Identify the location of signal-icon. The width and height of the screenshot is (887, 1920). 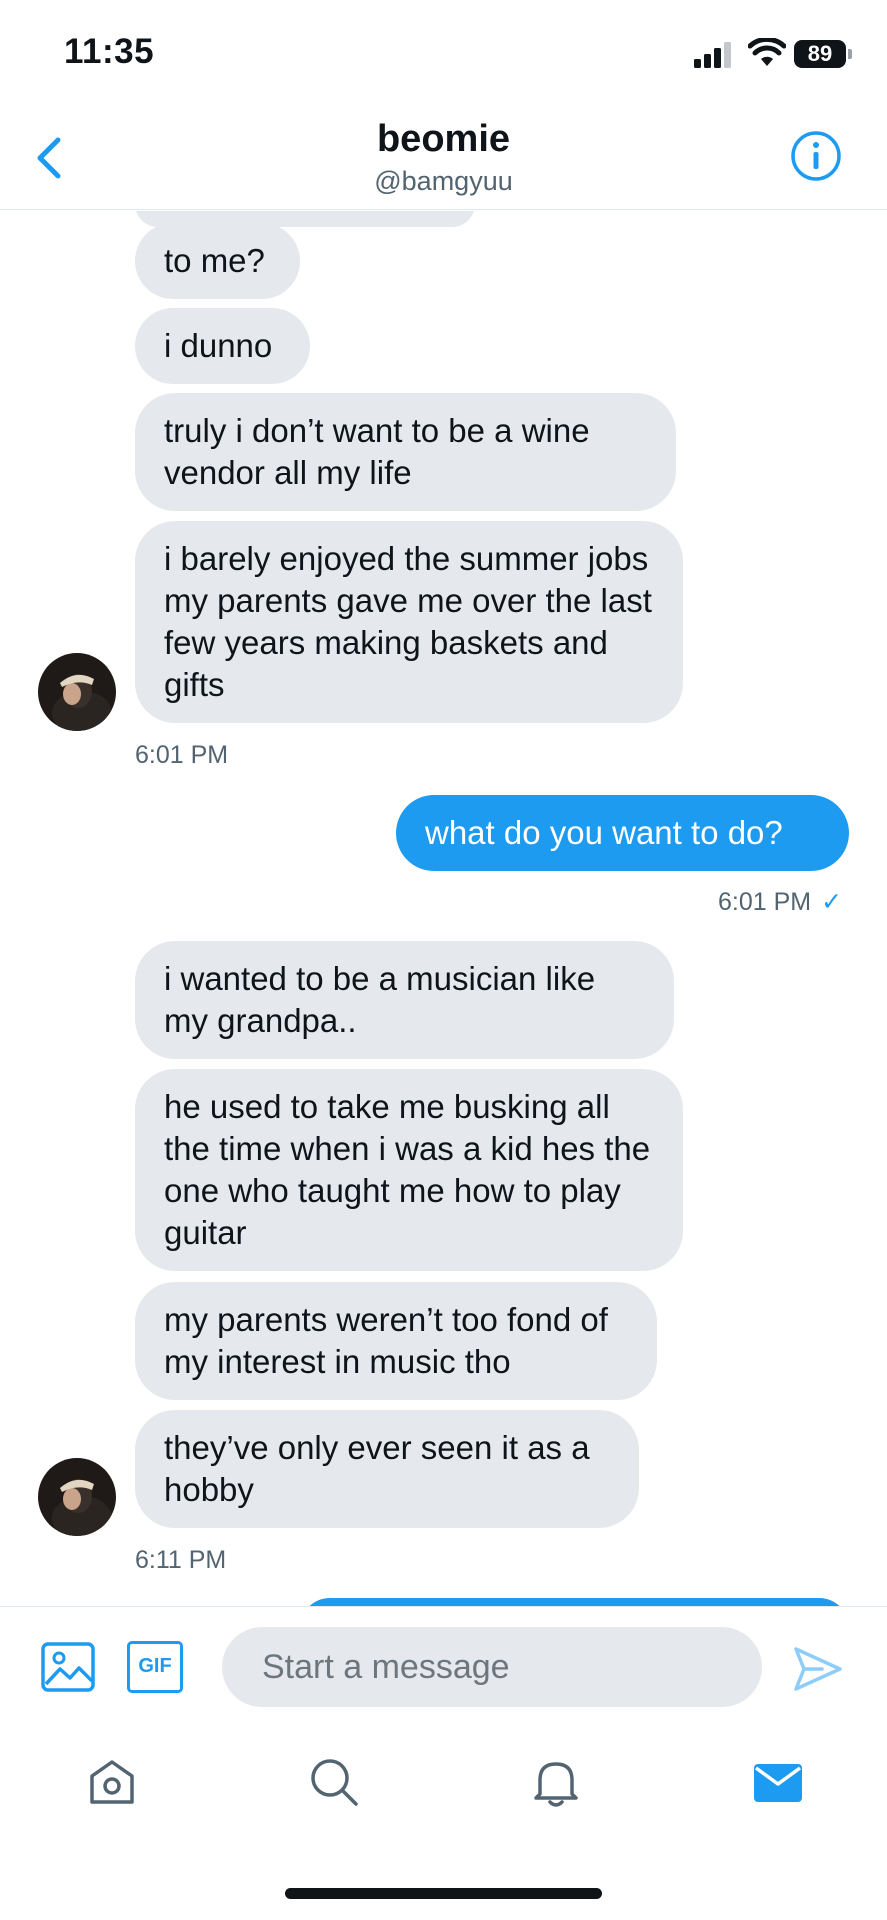
(712, 55).